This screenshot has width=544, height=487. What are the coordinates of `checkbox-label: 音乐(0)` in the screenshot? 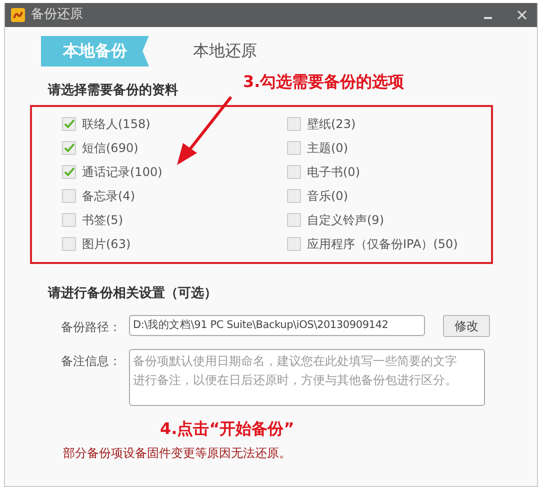 It's located at (327, 196).